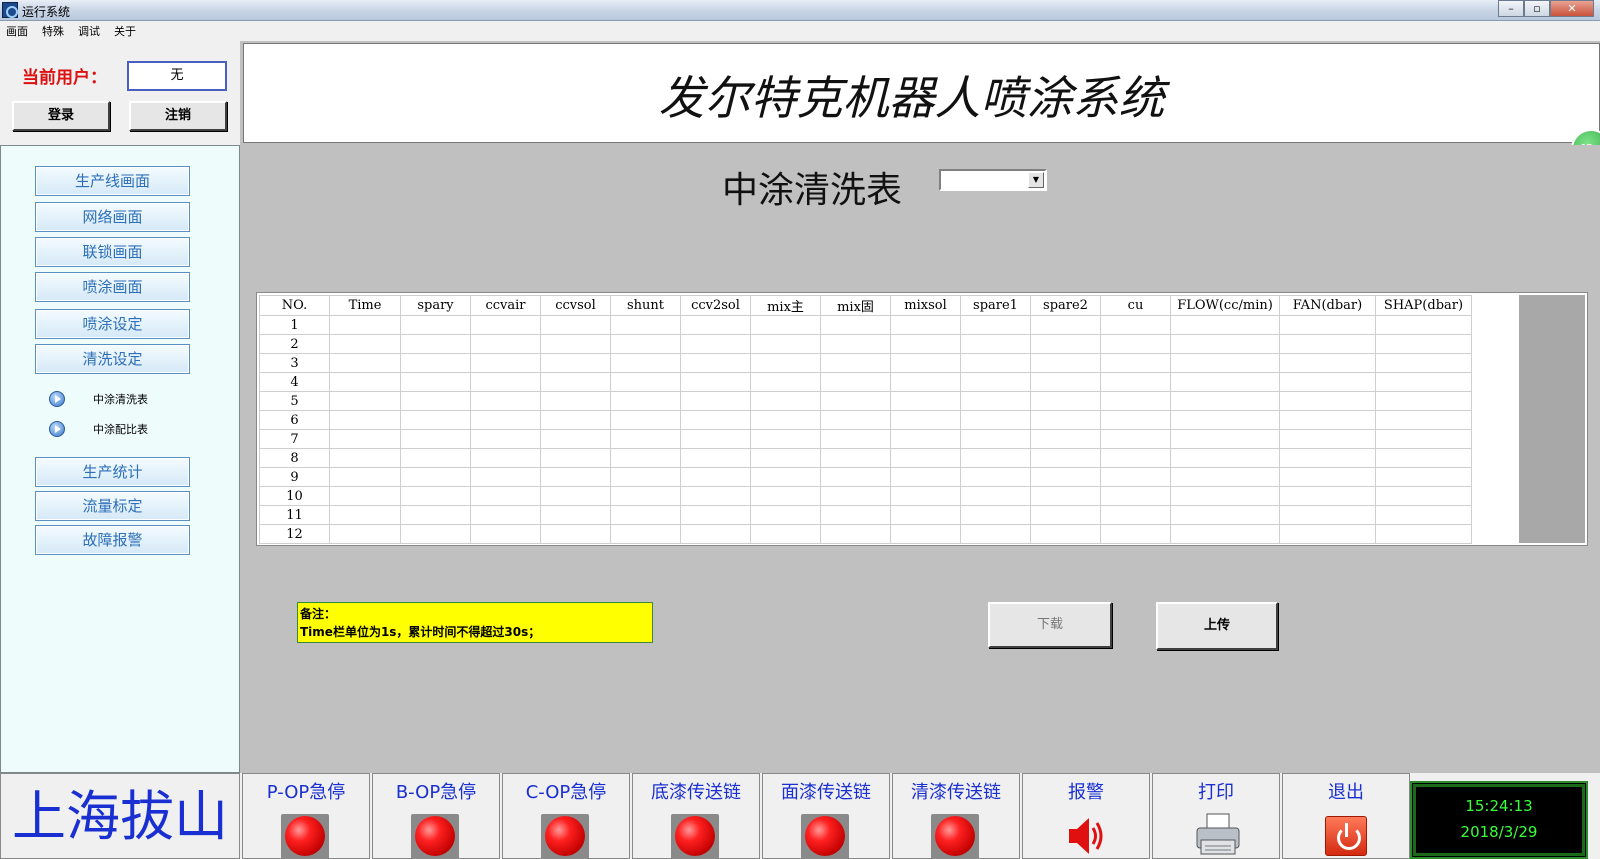 The image size is (1600, 859). I want to click on nav-spraying: 喷涂画面, so click(112, 287).